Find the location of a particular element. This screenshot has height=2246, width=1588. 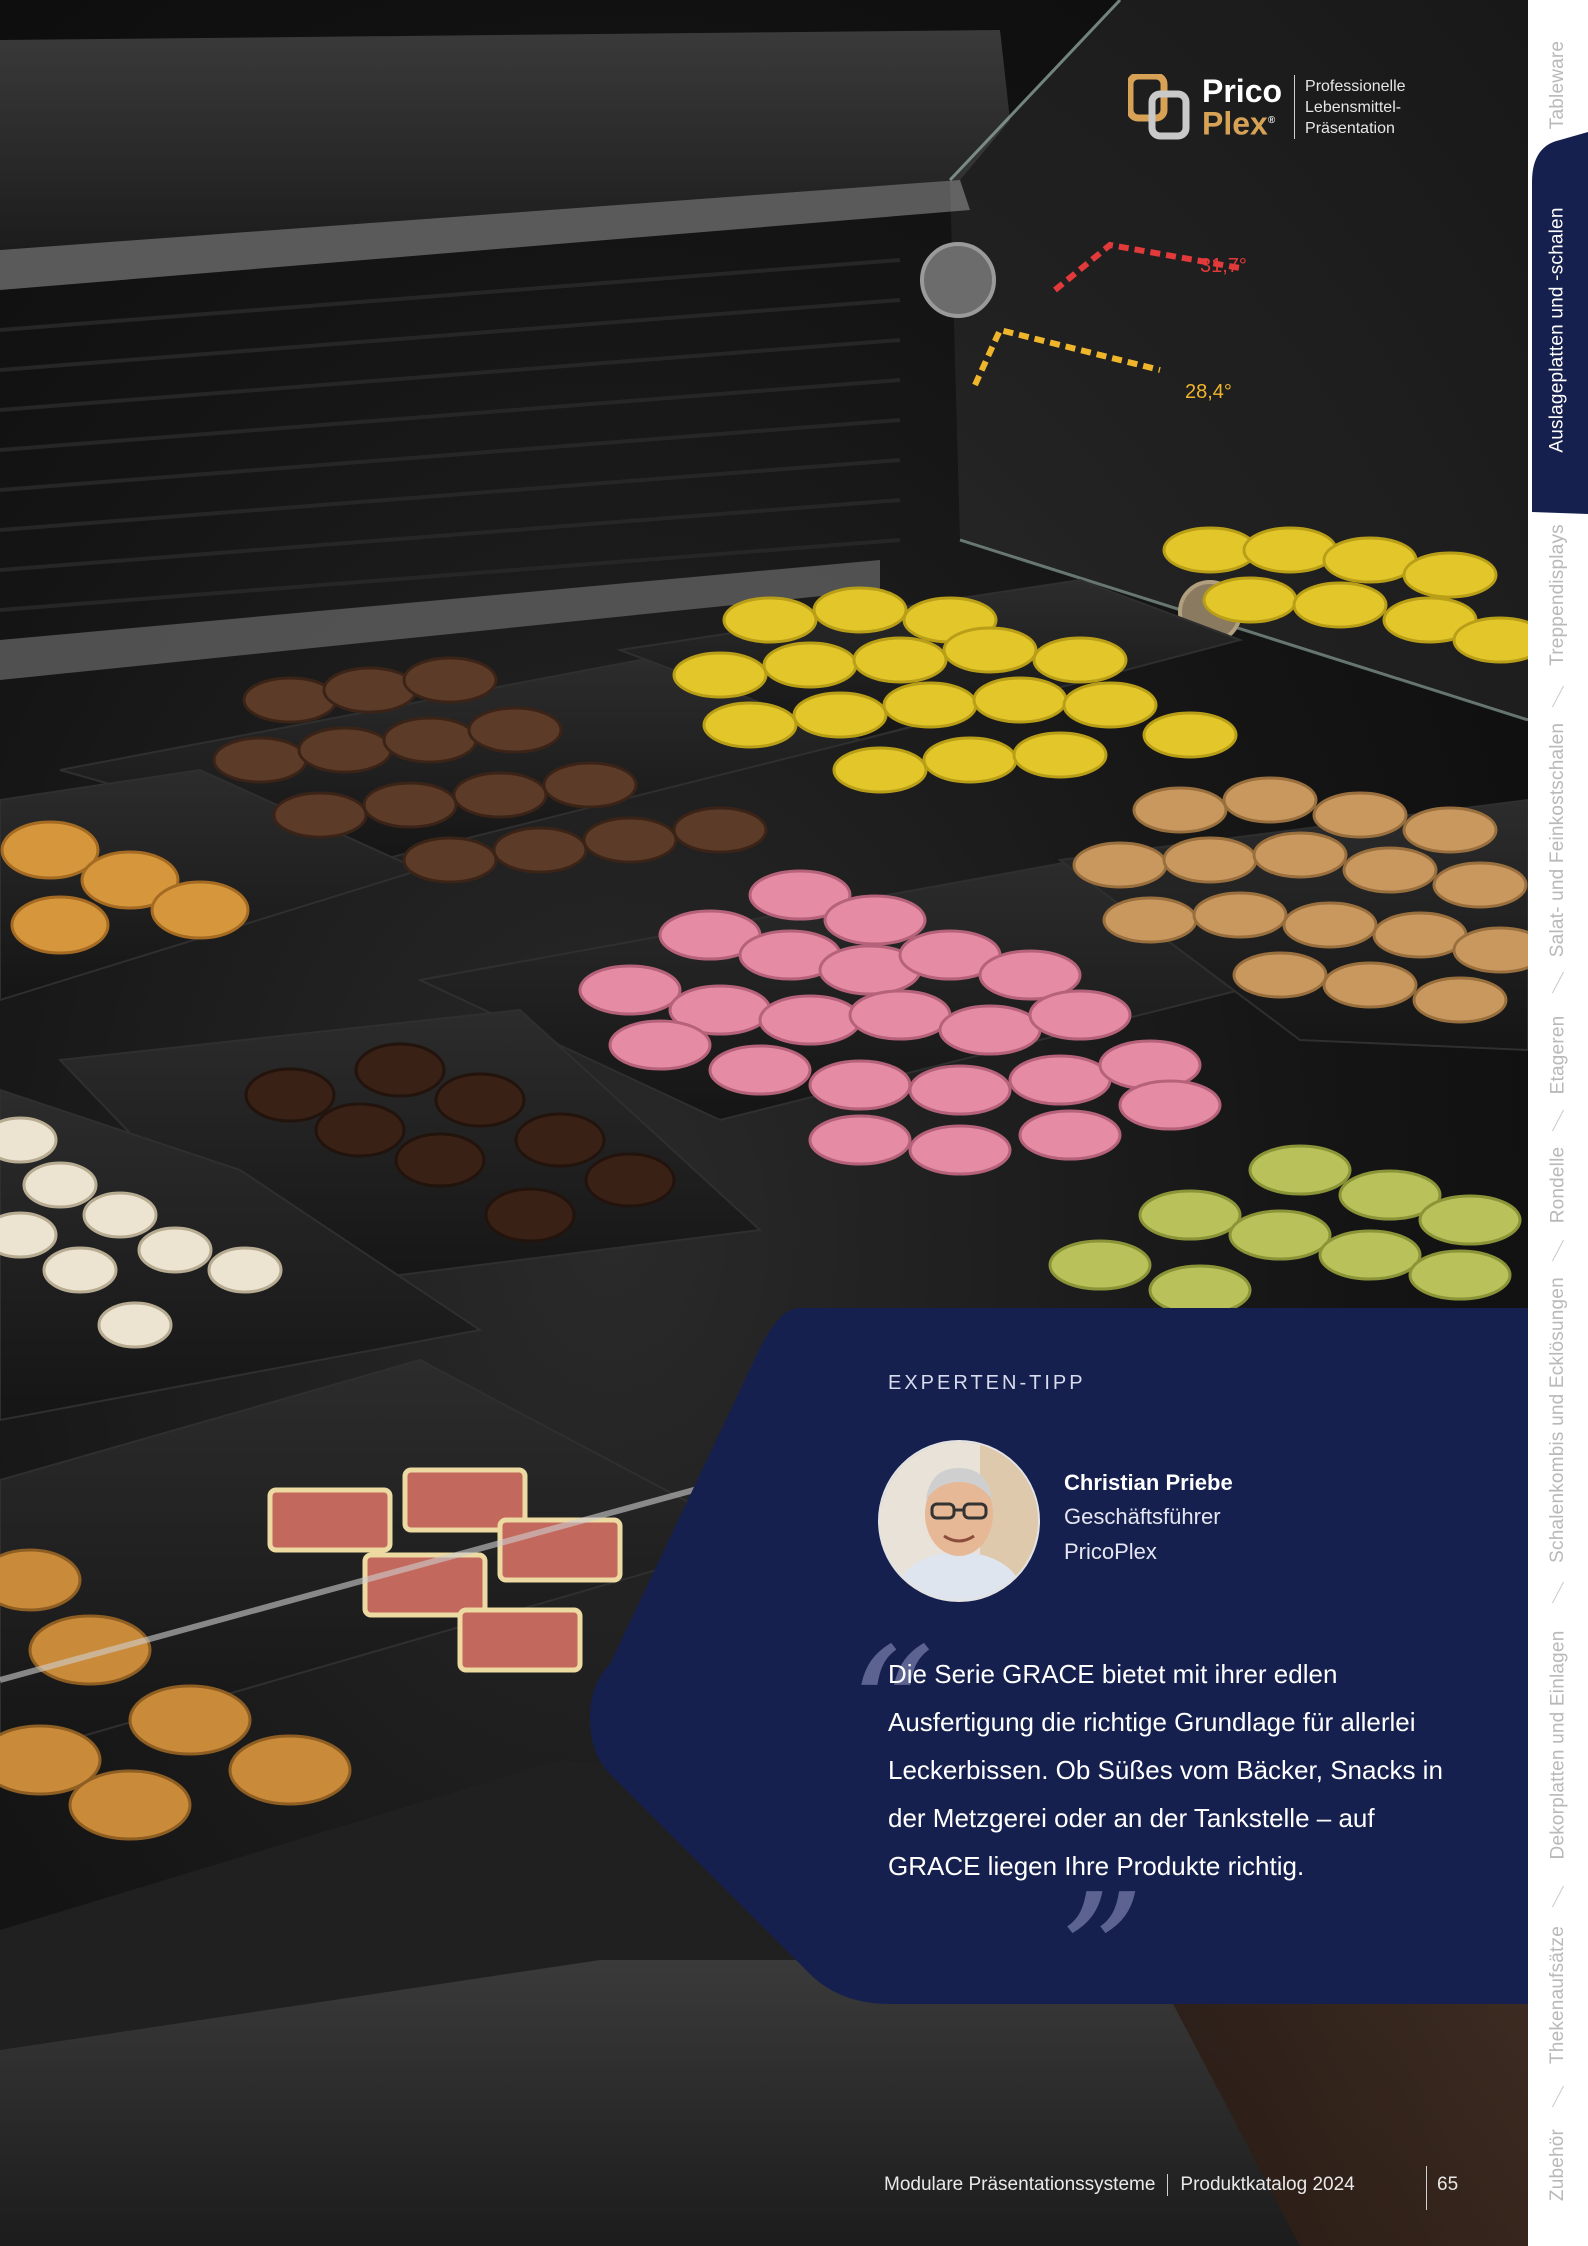

tab-dekorplatten: Dekorplatten und Einlagen is located at coordinates (1558, 1745).